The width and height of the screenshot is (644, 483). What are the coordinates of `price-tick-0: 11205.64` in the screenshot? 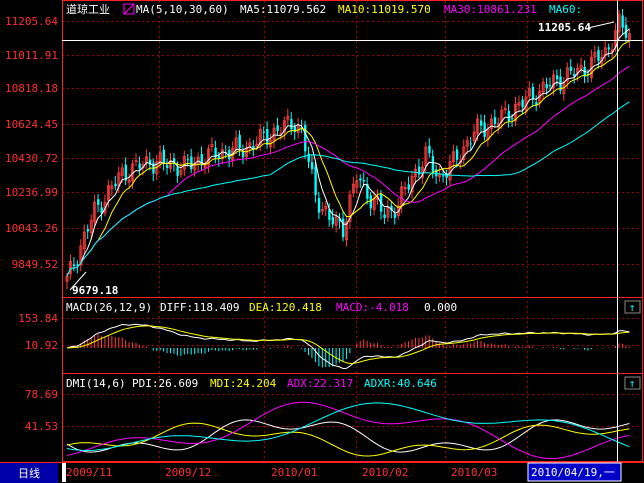 It's located at (31, 21).